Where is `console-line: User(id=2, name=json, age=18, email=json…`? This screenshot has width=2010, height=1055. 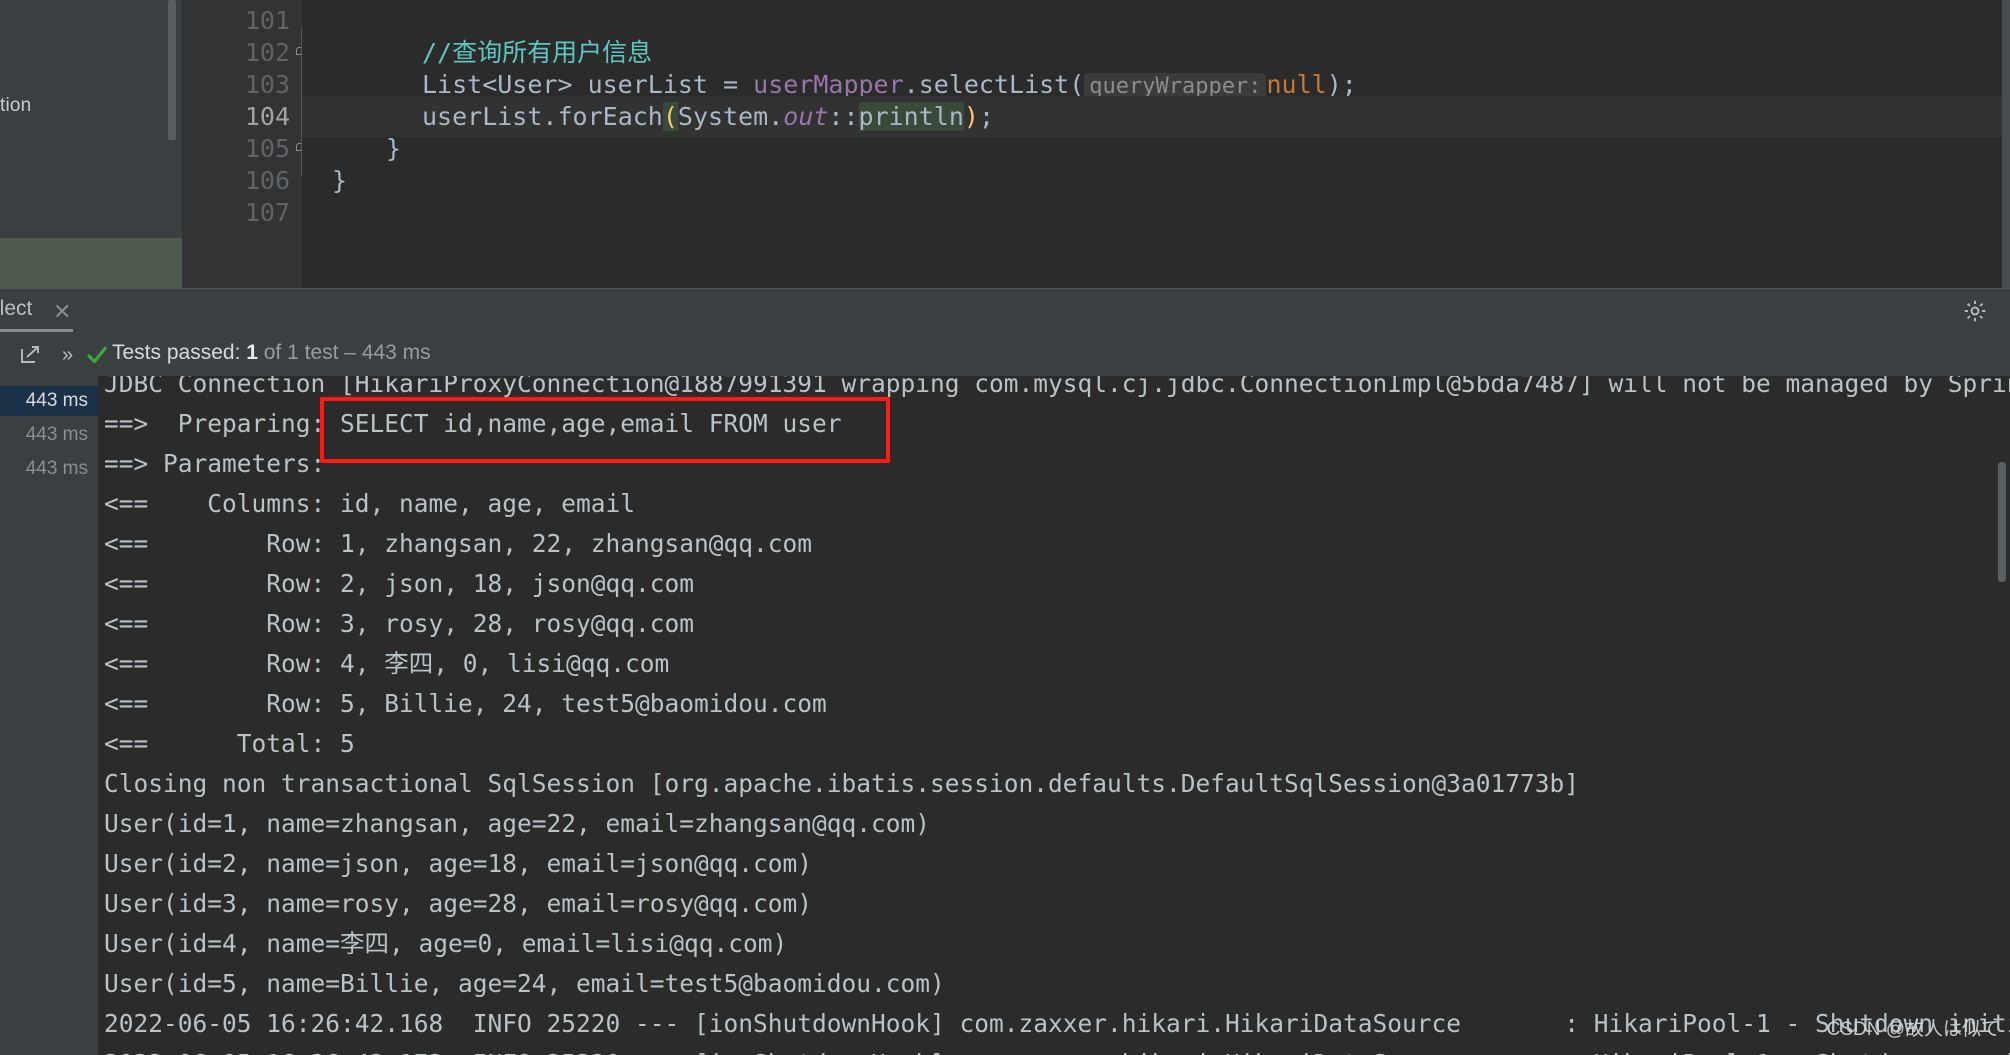 console-line: User(id=2, name=json, age=18, email=json… is located at coordinates (458, 863).